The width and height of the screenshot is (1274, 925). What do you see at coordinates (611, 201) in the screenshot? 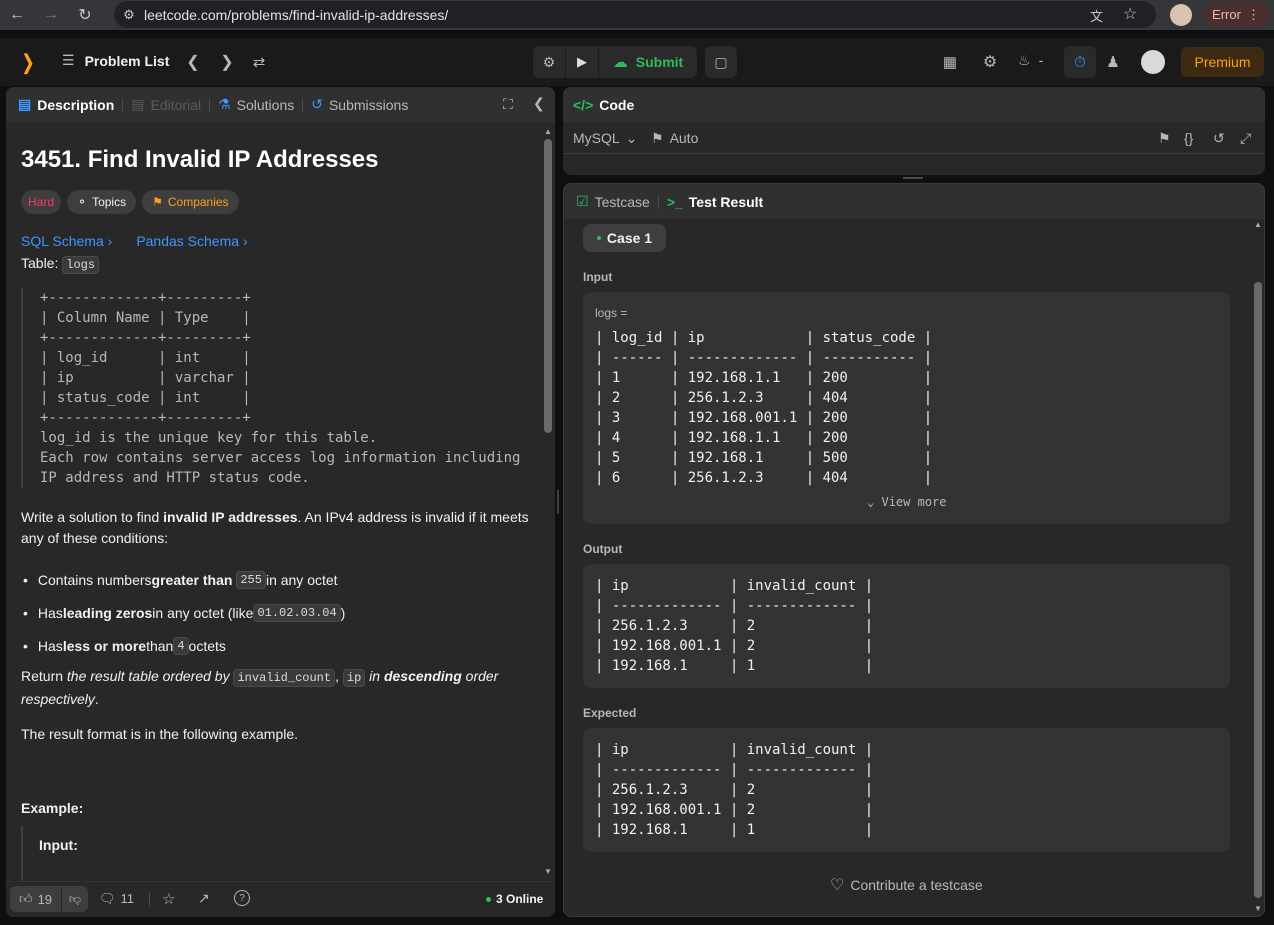
I see `tab-testcase: ☑ Testcase` at bounding box center [611, 201].